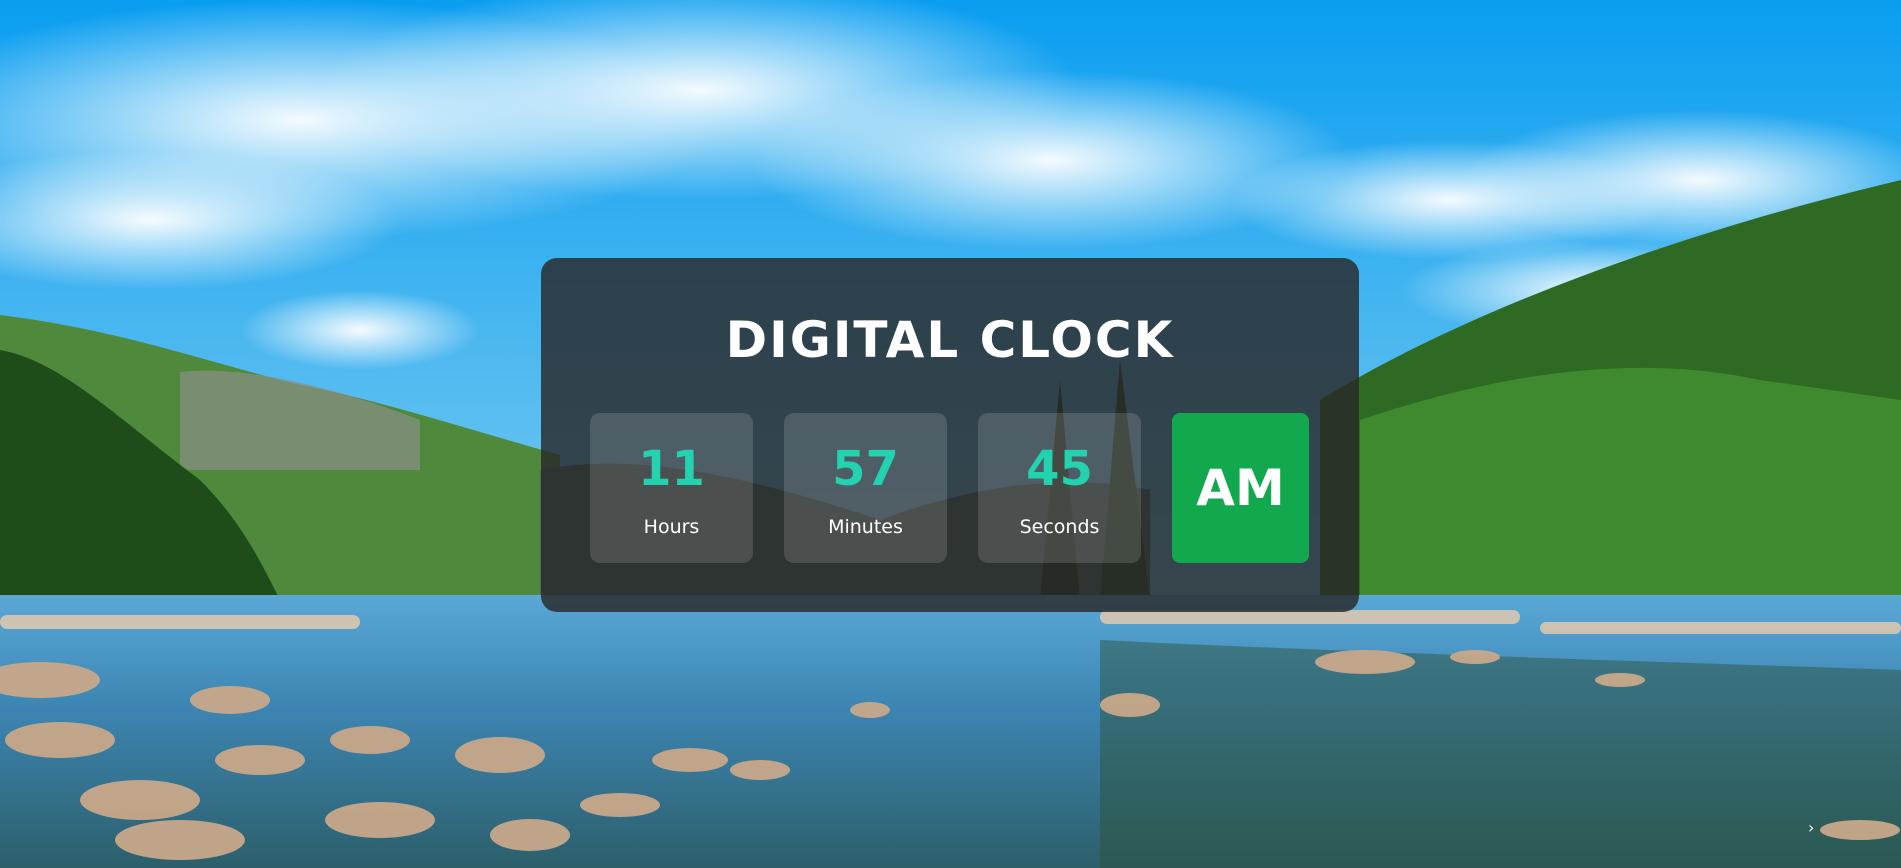  Describe the element at coordinates (1059, 469) in the screenshot. I see `seconds-value: 45` at that location.